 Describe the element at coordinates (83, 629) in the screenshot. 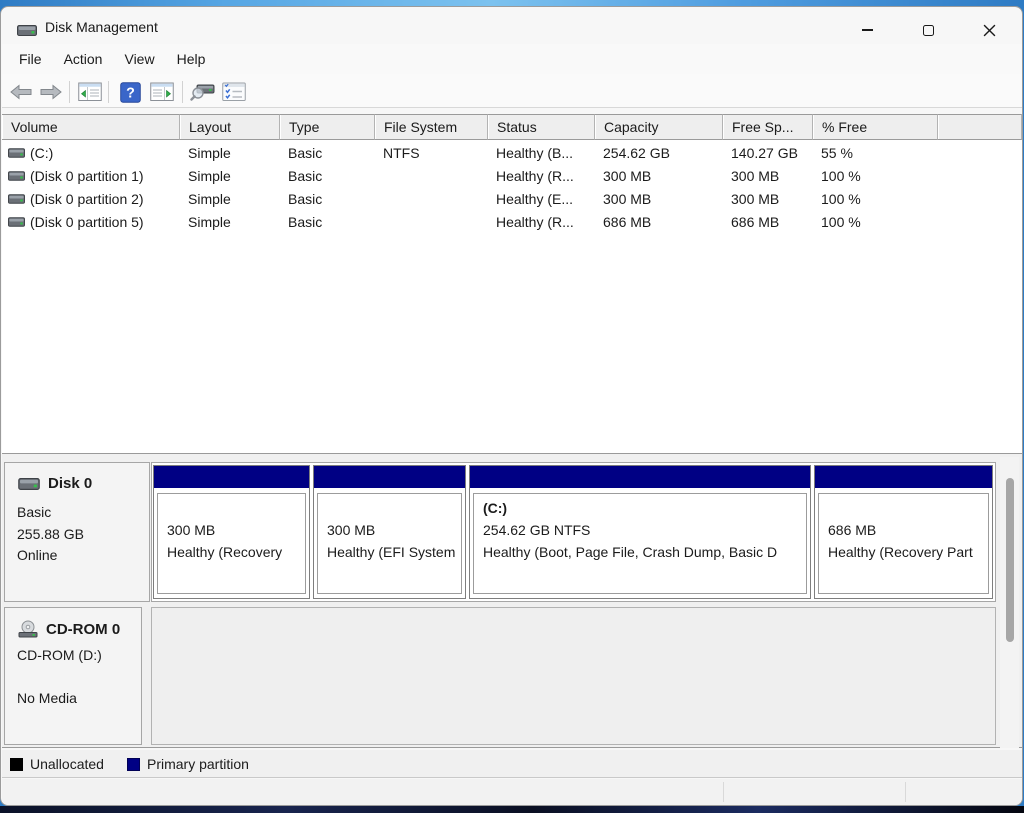

I see `cdrom-title: CD-ROM 0` at that location.